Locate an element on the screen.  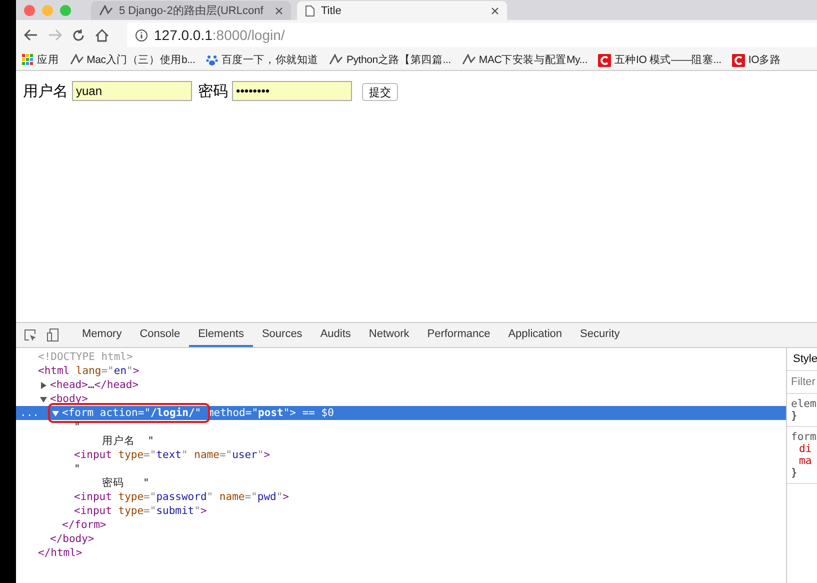
browser-tab: Title is located at coordinates (402, 10).